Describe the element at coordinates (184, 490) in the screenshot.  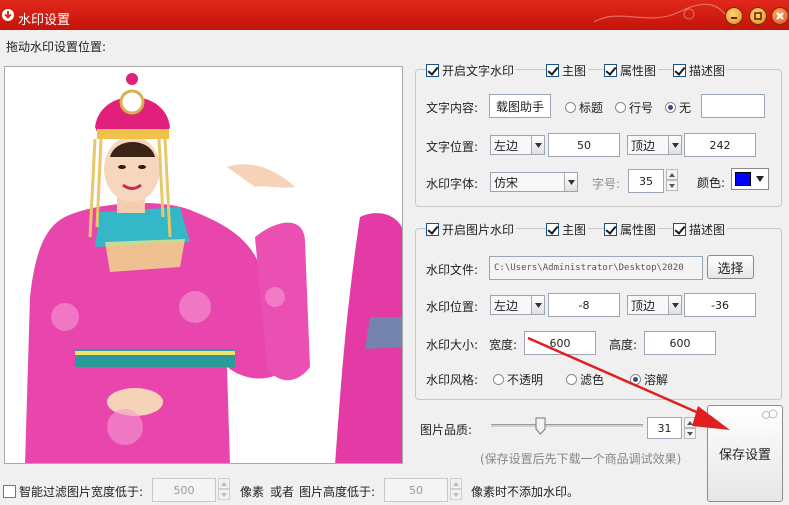
I see `filter-width-input: 500` at that location.